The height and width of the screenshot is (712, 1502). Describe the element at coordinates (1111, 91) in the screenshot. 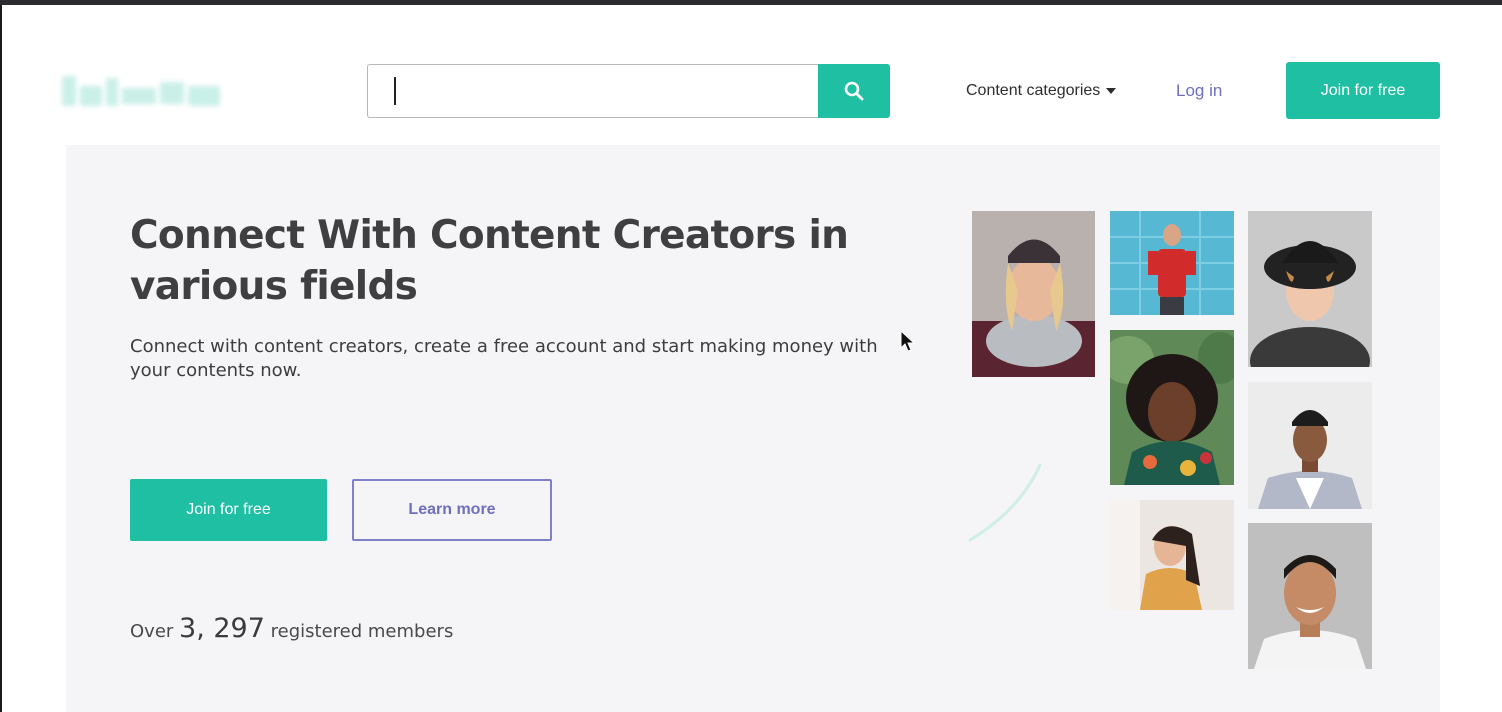

I see `caret-down-icon` at that location.